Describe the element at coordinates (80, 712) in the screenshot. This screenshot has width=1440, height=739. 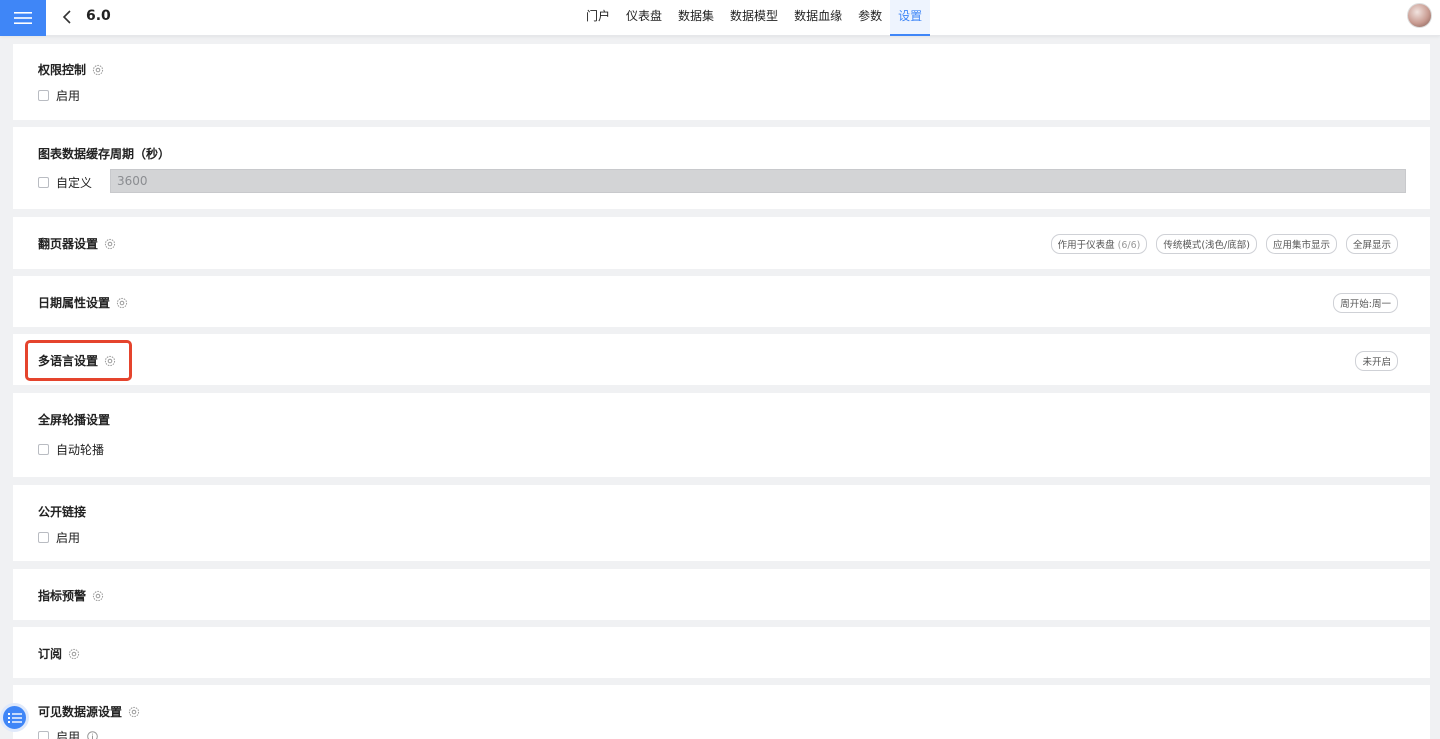
I see `datasource-title: 可见数据源设置` at that location.